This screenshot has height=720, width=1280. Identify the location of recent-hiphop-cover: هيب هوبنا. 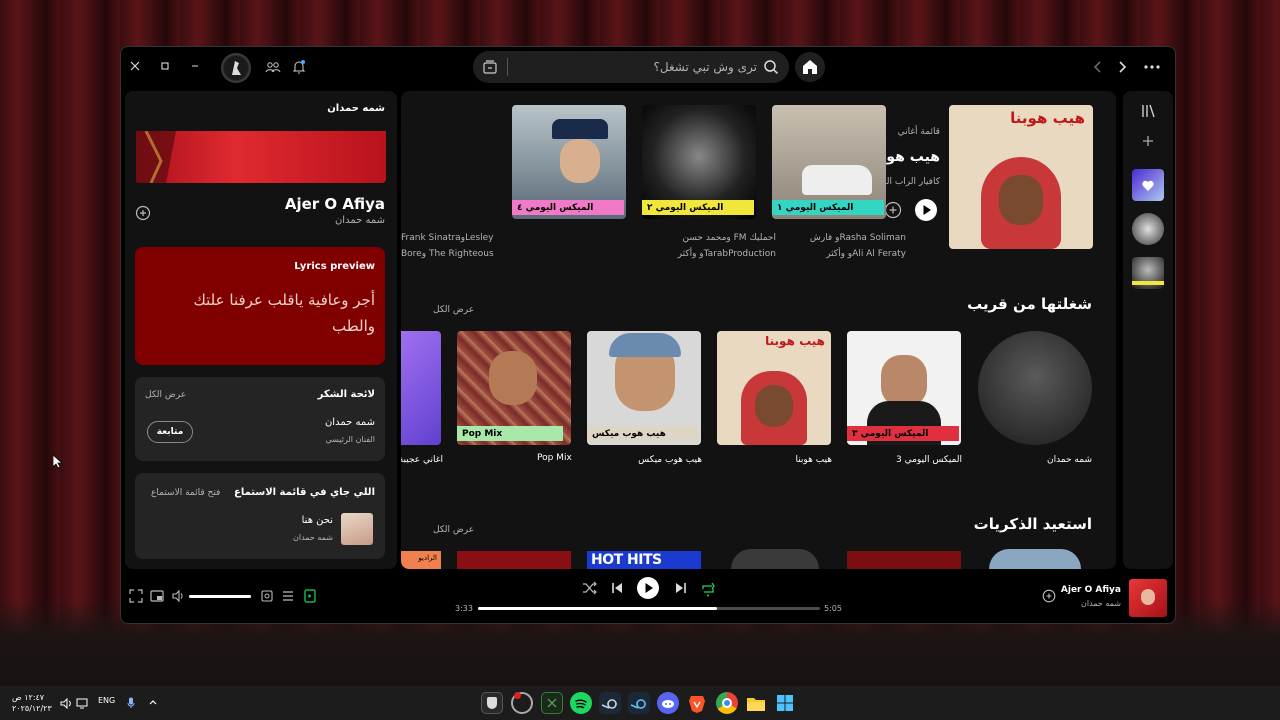
(774, 388).